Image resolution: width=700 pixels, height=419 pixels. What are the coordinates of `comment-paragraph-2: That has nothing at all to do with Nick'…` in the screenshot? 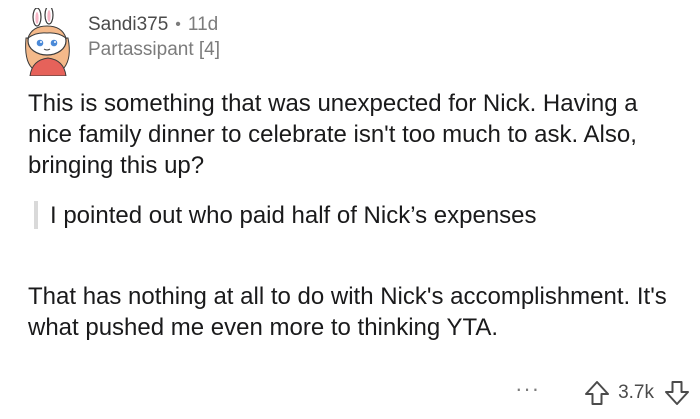 It's located at (347, 312).